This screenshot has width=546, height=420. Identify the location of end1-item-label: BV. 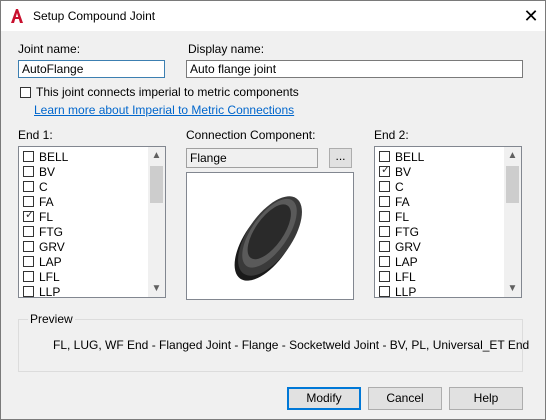
(47, 172).